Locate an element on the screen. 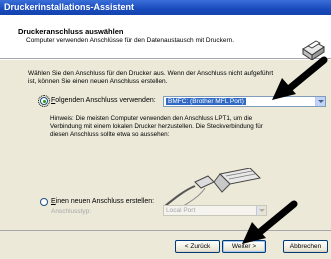 The image size is (331, 259). back-button: < Zurück is located at coordinates (197, 246).